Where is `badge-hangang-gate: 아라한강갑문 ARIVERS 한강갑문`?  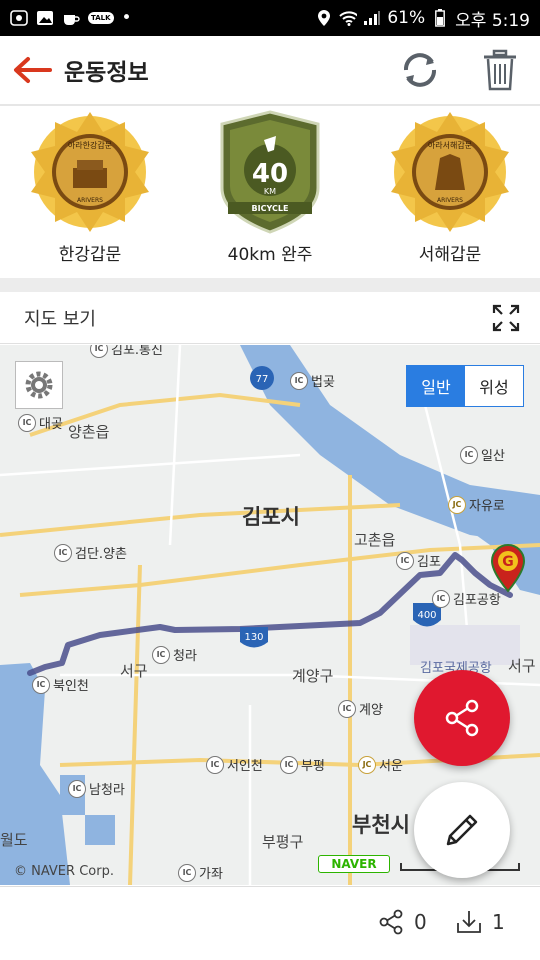
badge-hangang-gate: 아라한강갑문 ARIVERS 한강갑문 is located at coordinates (90, 193).